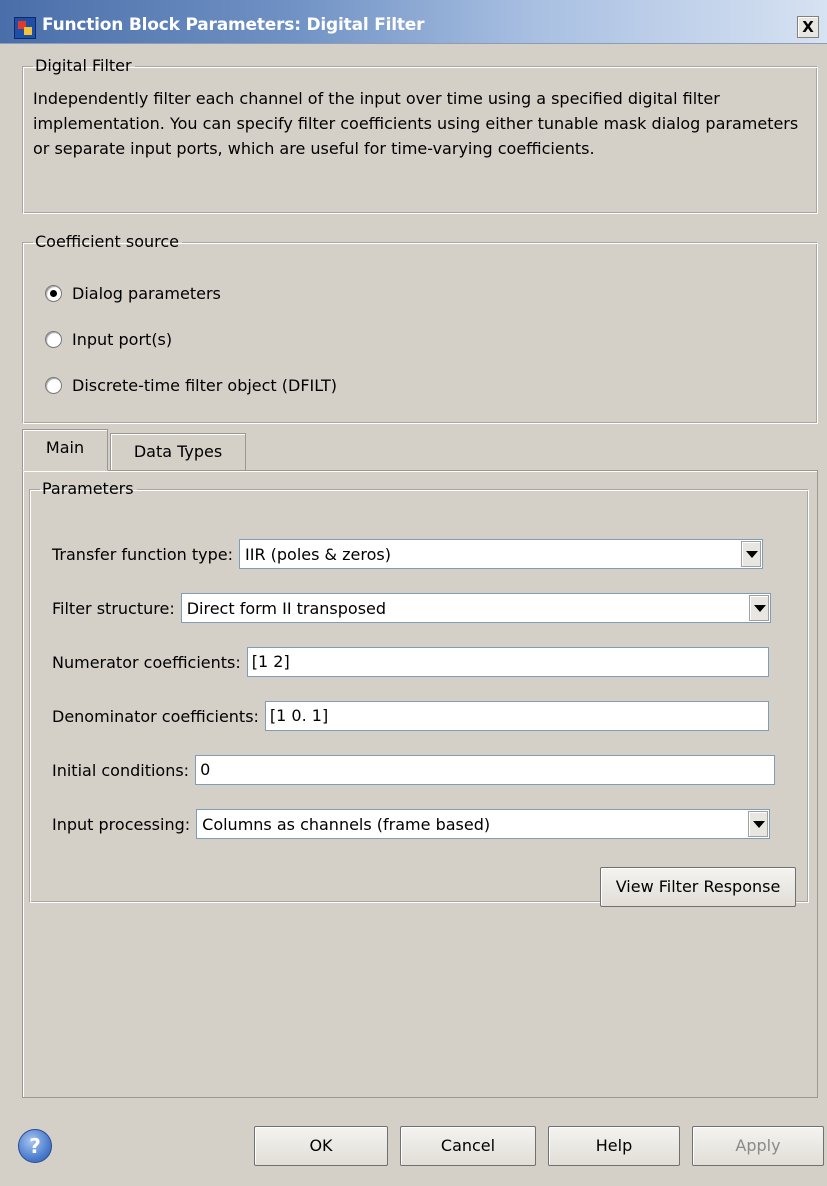 This screenshot has height=1186, width=827. What do you see at coordinates (155, 716) in the screenshot?
I see `denominator-label: Denominator coefficients:` at bounding box center [155, 716].